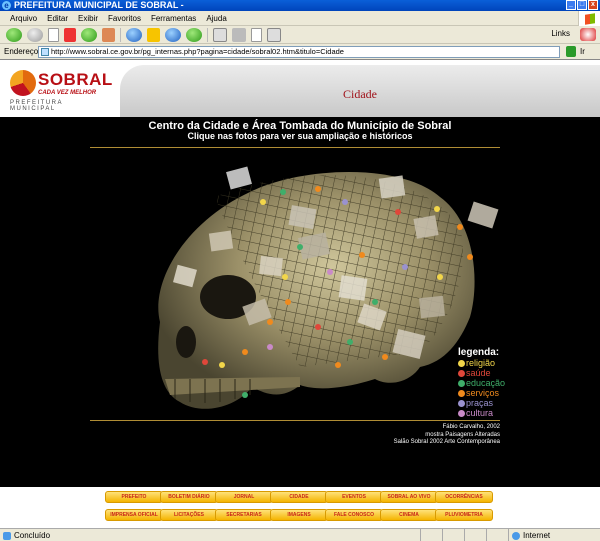  I want to click on culture-dot-icon, so click(461, 413).